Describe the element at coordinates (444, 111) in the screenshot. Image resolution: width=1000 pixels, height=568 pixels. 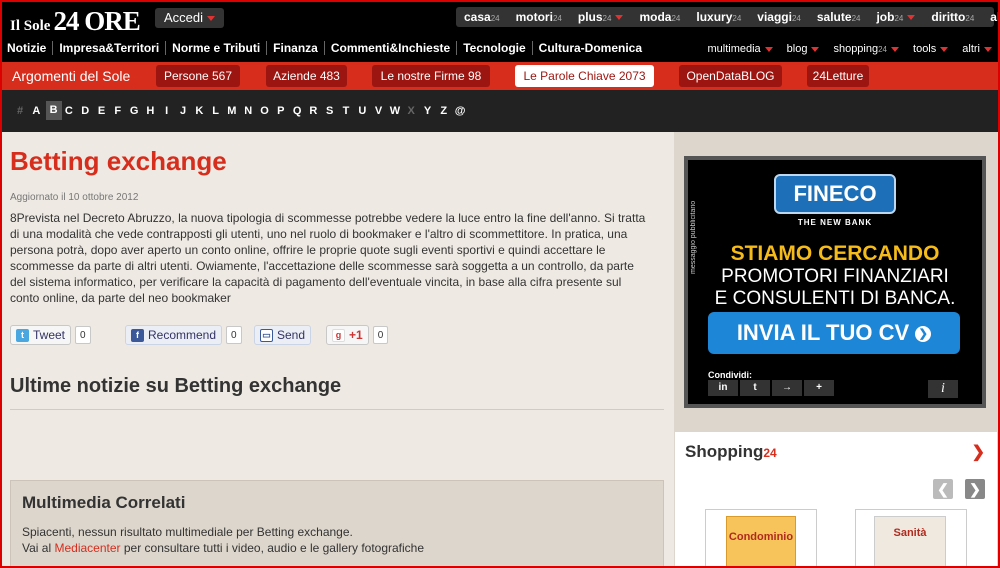
I see `alphabet-letter: Z` at that location.